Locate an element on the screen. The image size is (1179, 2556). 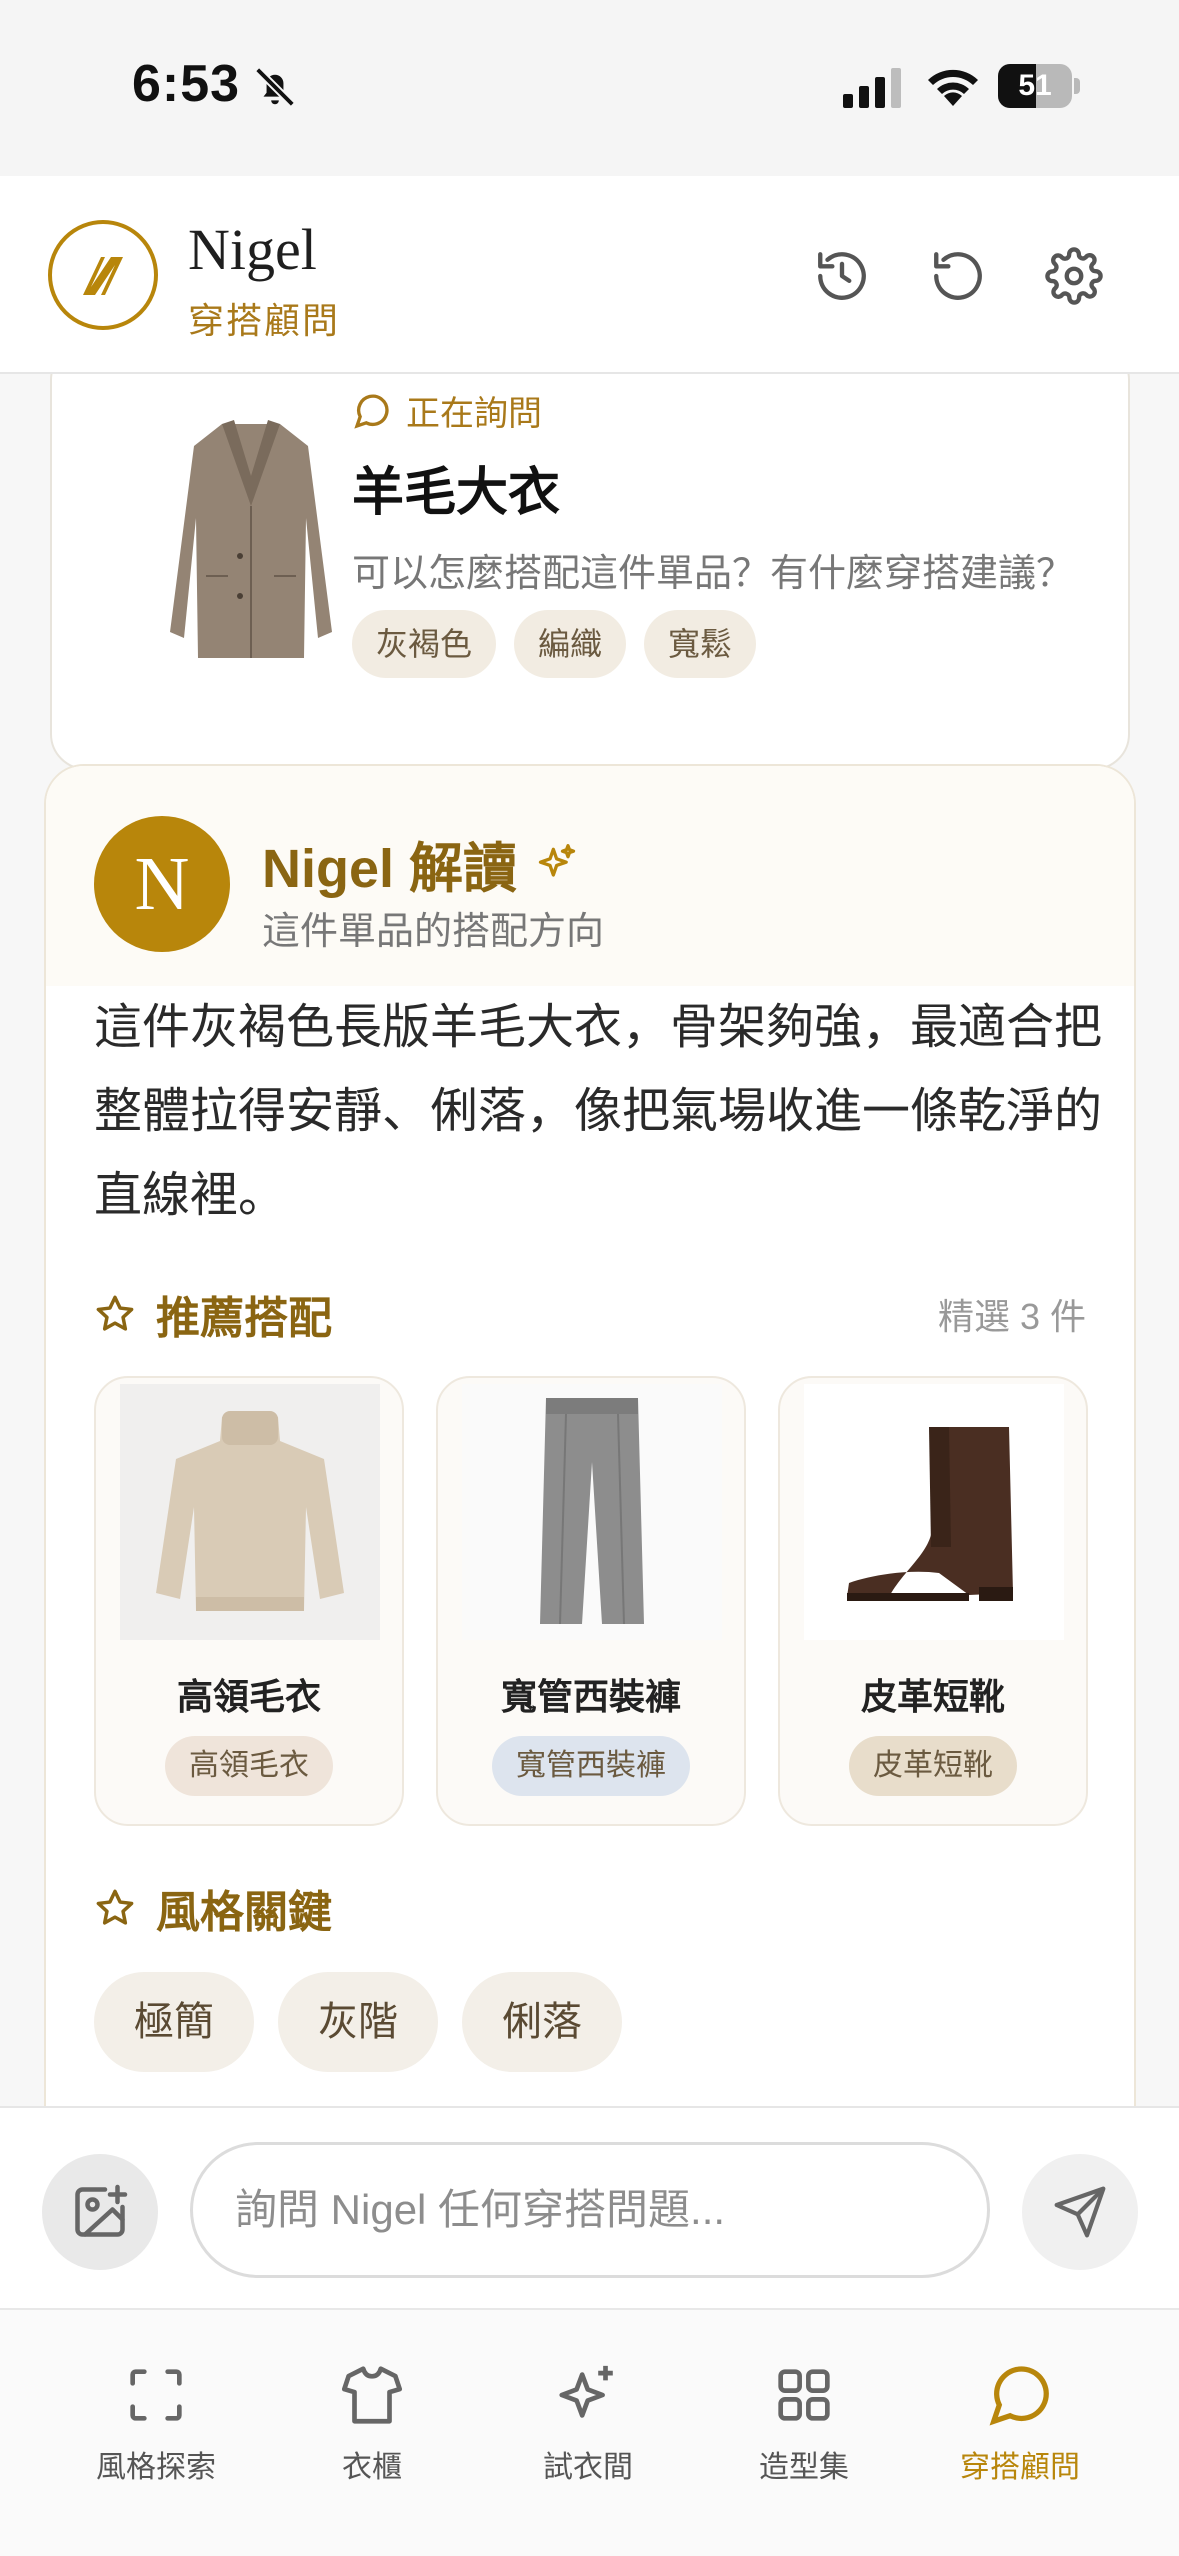
wide-leg-trousers-image is located at coordinates (592, 1511).